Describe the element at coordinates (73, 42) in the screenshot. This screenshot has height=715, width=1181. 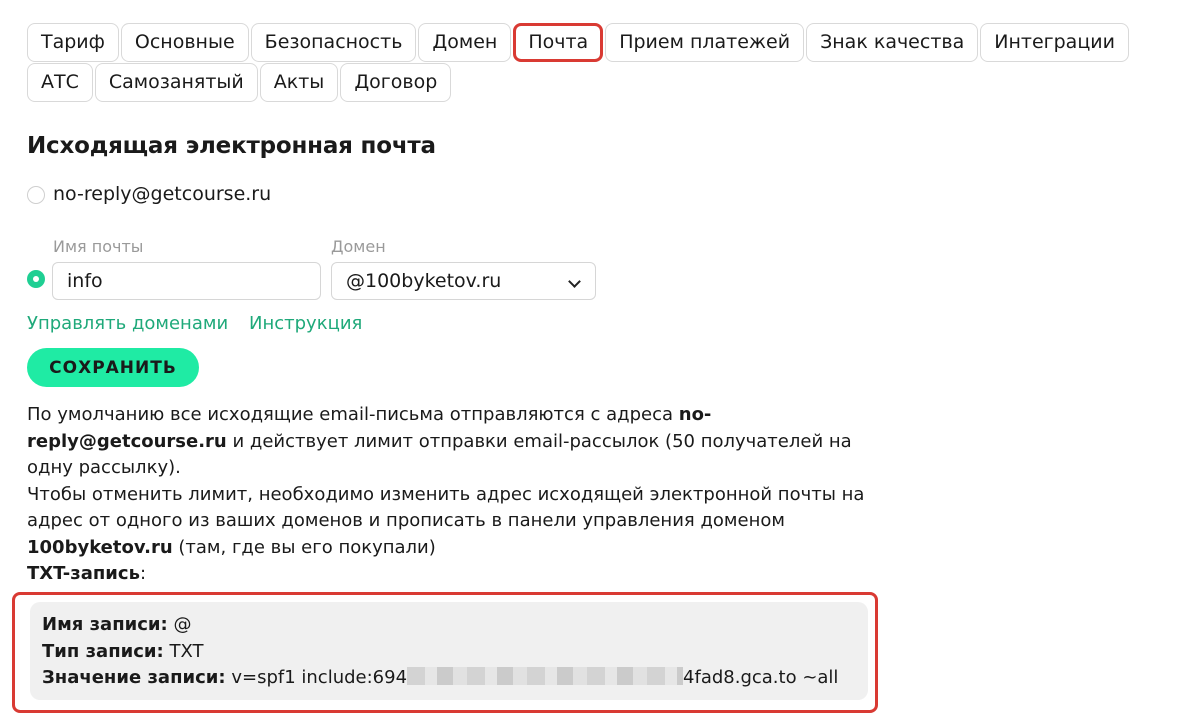
I see `tab-tariff: Тариф` at that location.